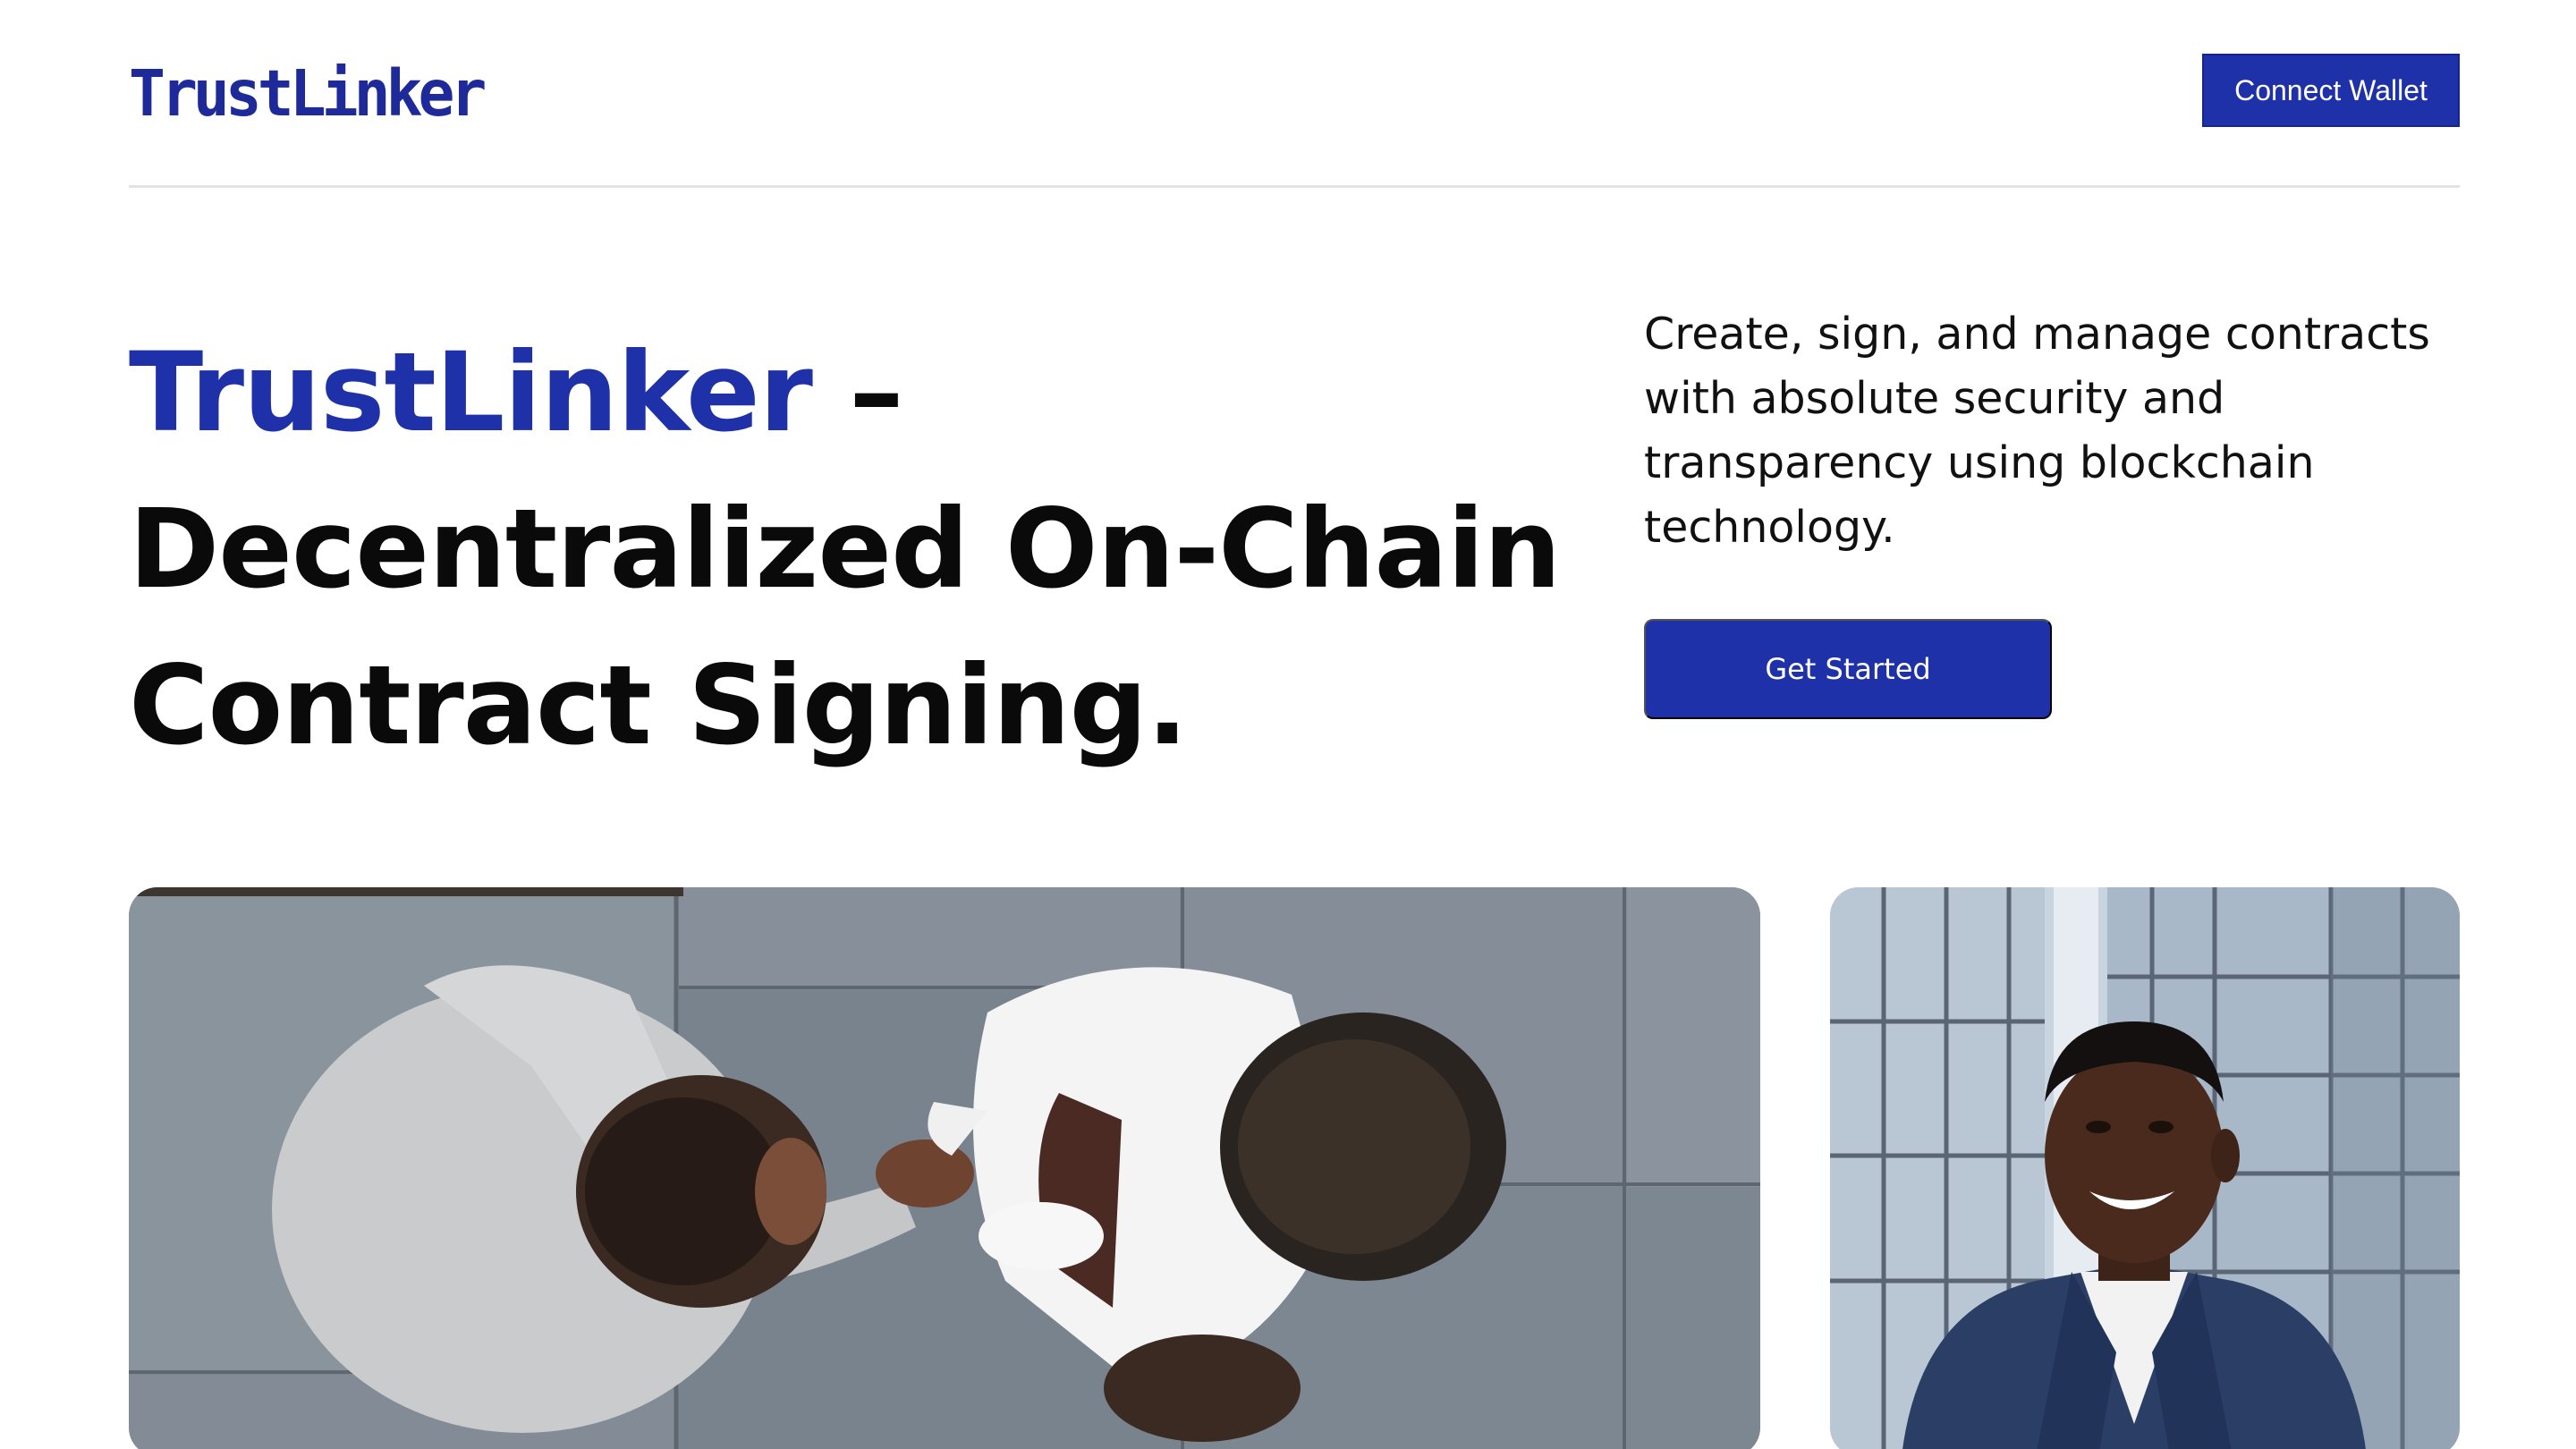 The image size is (2576, 1449). I want to click on trustlinker-logo: TrustLinker, so click(308, 94).